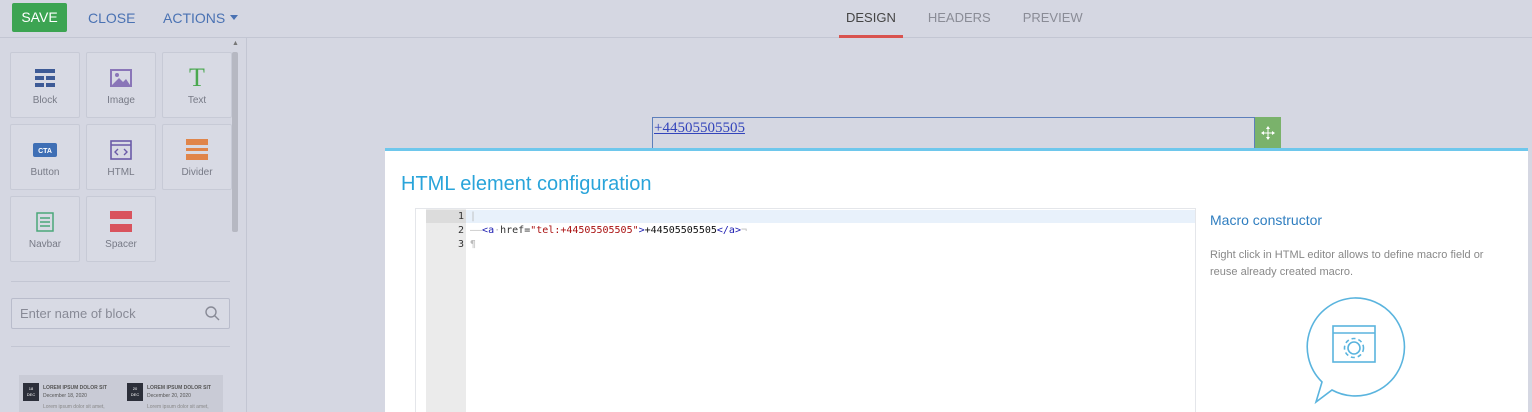 This screenshot has height=412, width=1532. I want to click on cta-button-icon: CTA, so click(45, 150).